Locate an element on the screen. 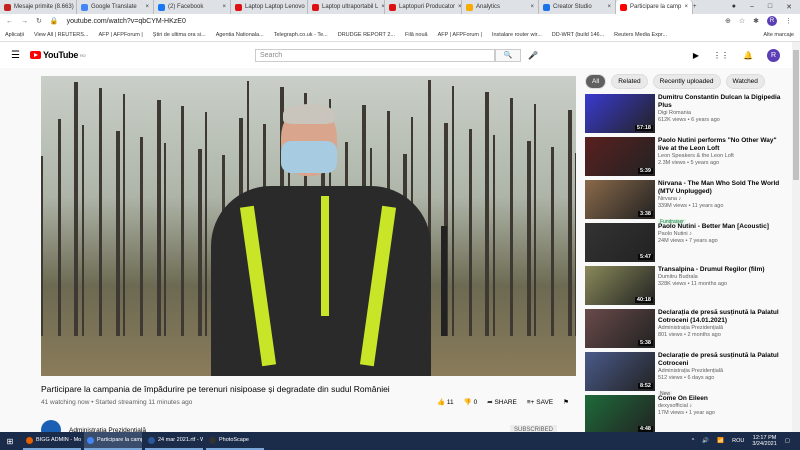 The image size is (800, 450). windows-start-icon: ⊞ is located at coordinates (10, 441).